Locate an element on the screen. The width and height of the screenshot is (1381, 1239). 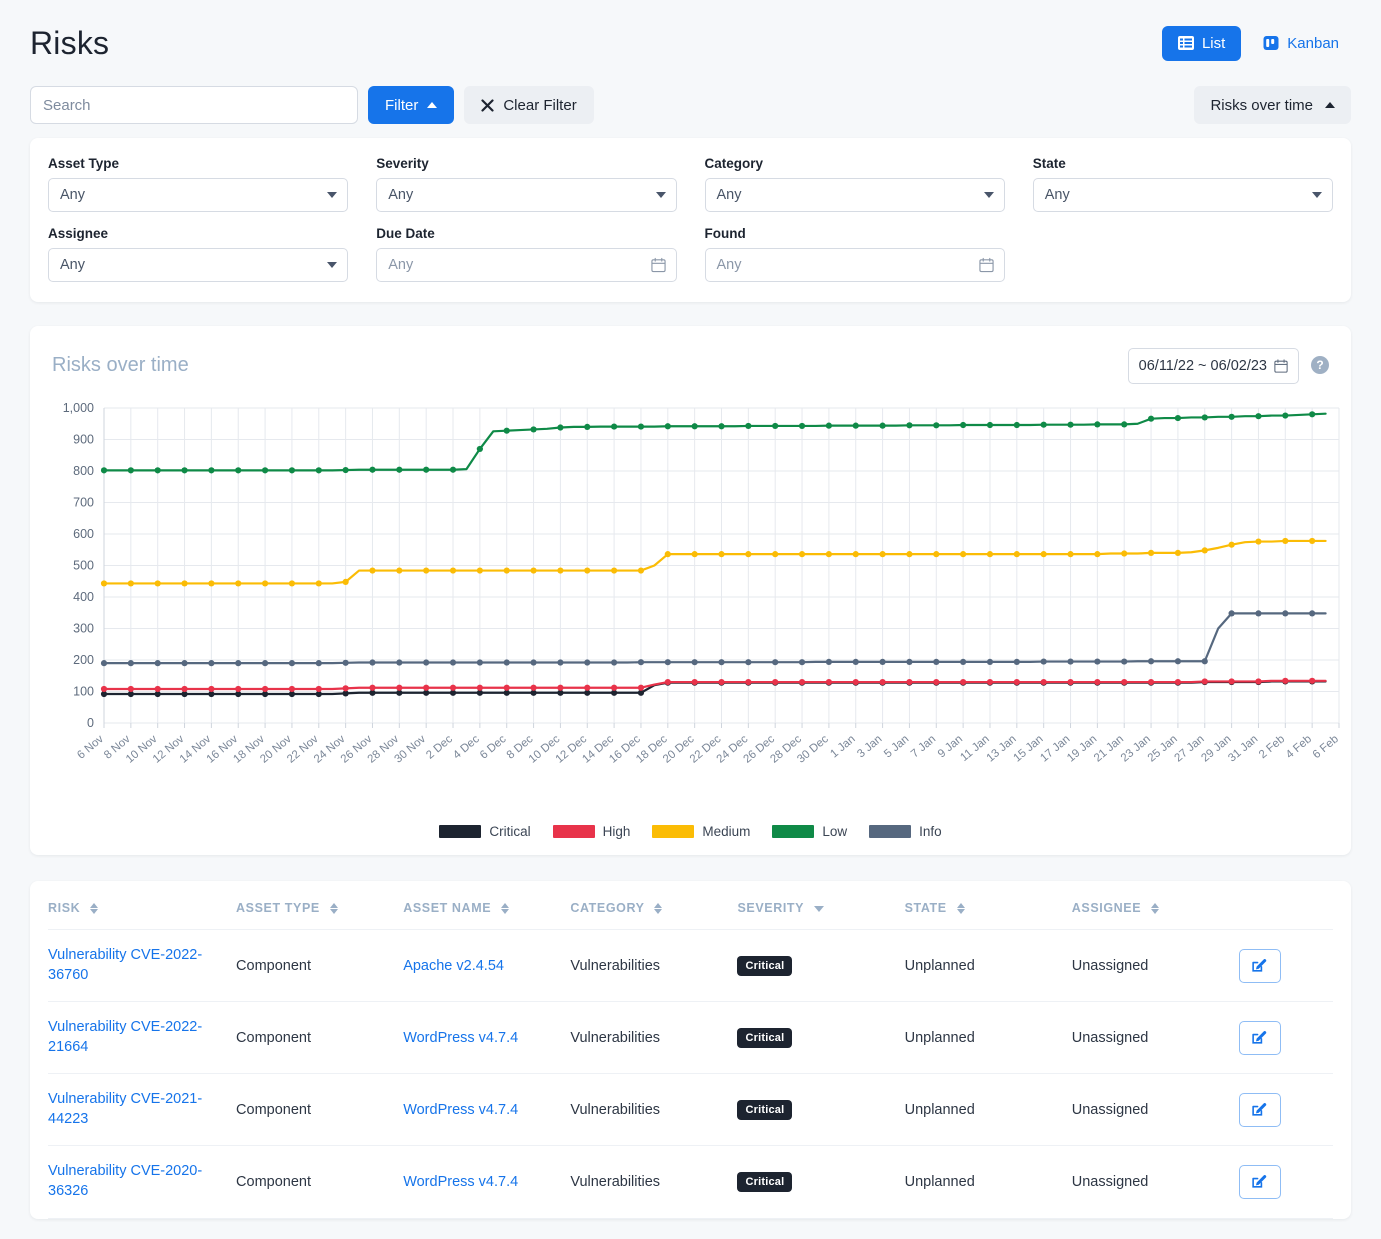
filter-label: Due Date is located at coordinates (405, 233).